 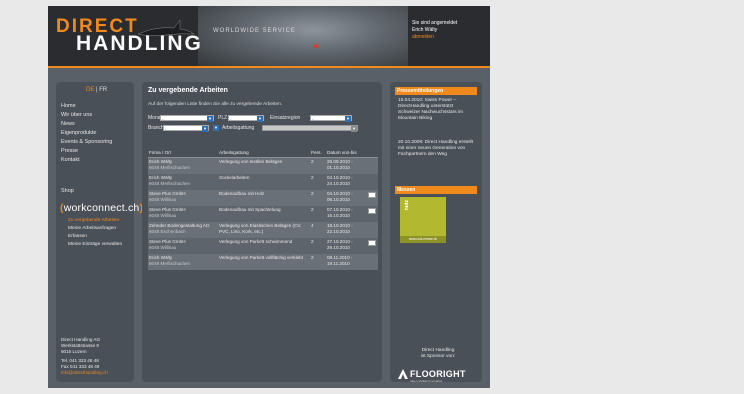 What do you see at coordinates (96, 90) in the screenshot?
I see `language-switch: DE | FR` at bounding box center [96, 90].